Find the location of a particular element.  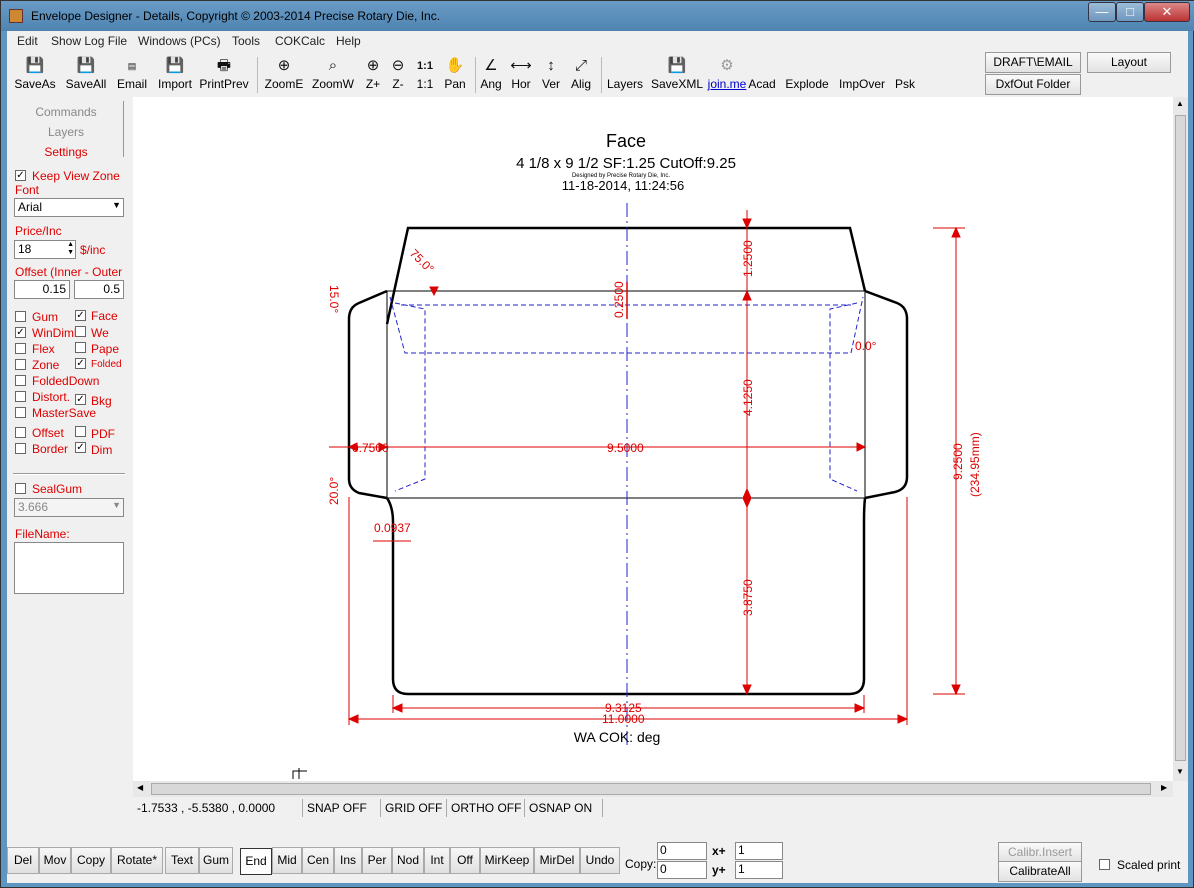

acad-button: Acad is located at coordinates (762, 73).